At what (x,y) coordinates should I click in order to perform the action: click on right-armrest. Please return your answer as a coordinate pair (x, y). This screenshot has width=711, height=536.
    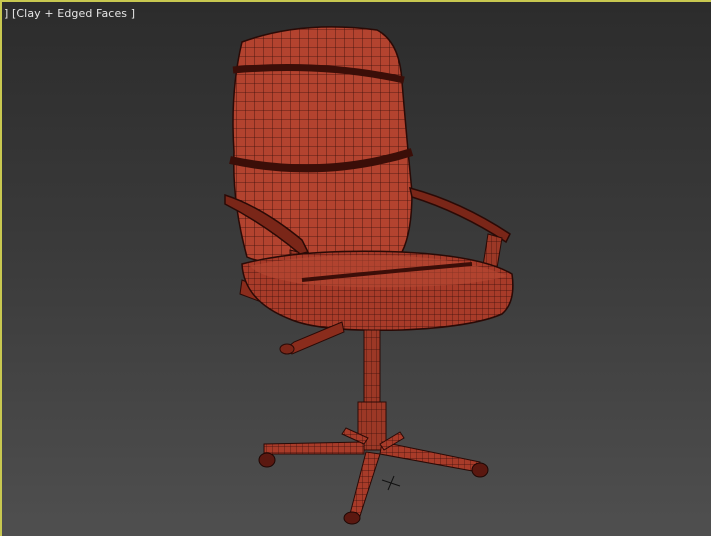
    Looking at the image, I should click on (459, 215).